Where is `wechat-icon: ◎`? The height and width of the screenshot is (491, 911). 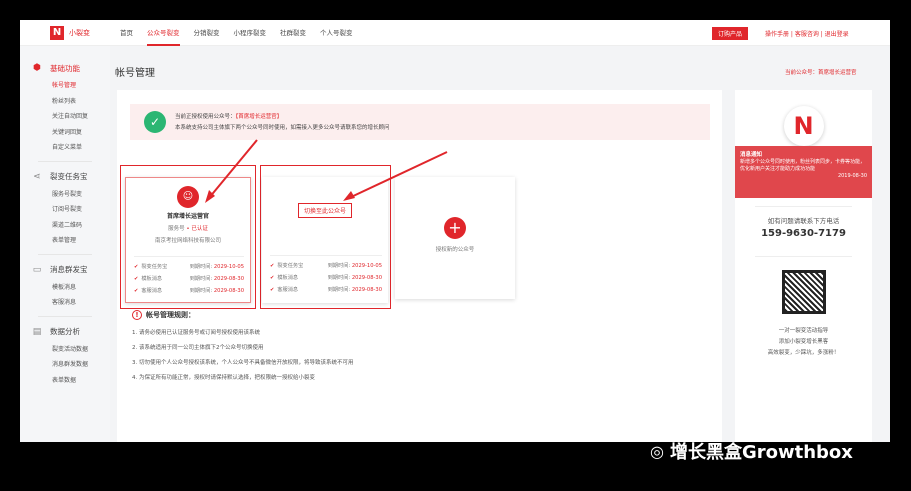 wechat-icon: ◎ is located at coordinates (657, 451).